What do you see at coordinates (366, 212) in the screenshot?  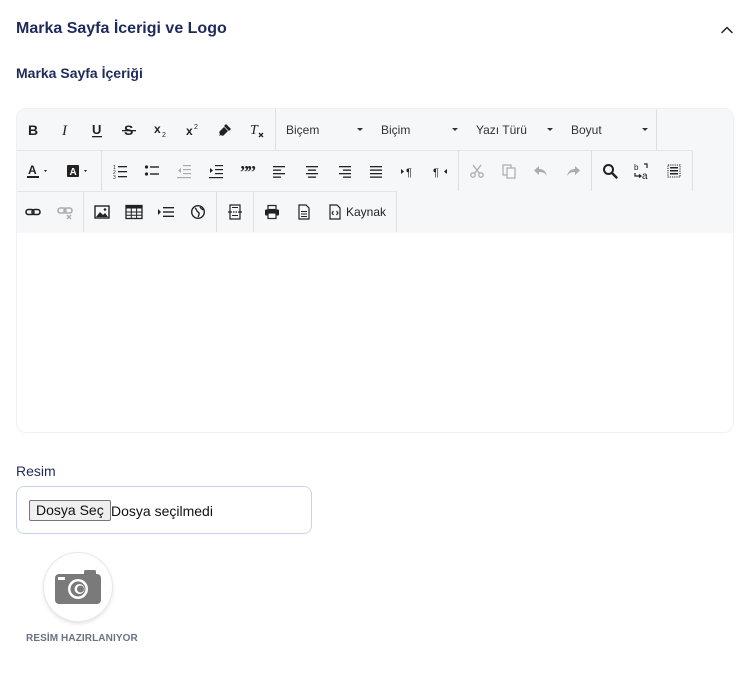 I see `source-button-label: Kaynak` at bounding box center [366, 212].